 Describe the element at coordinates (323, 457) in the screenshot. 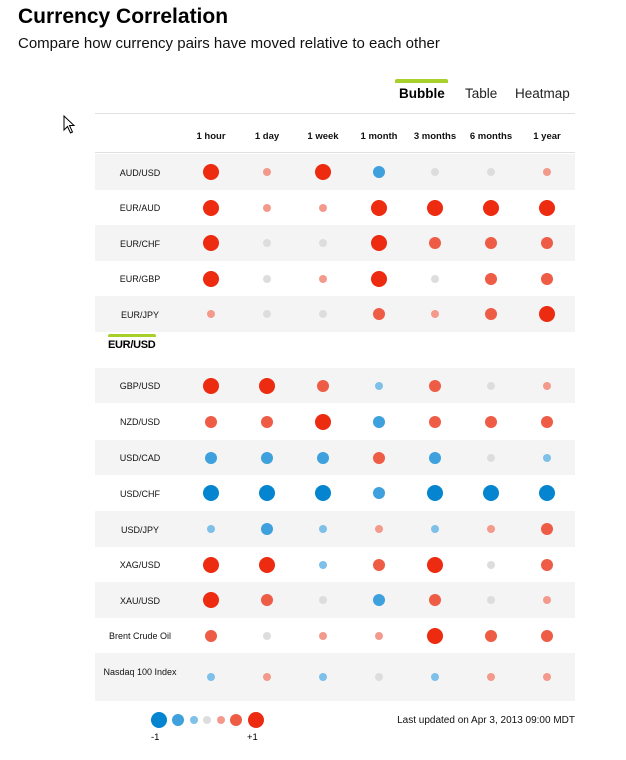

I see `bubble-usd-cad-1-week` at that location.